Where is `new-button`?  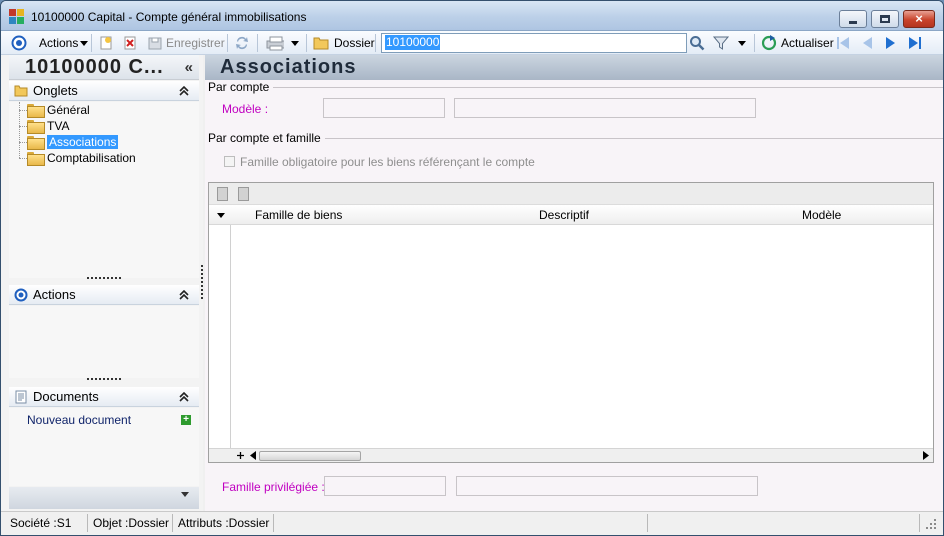
new-button is located at coordinates (106, 43).